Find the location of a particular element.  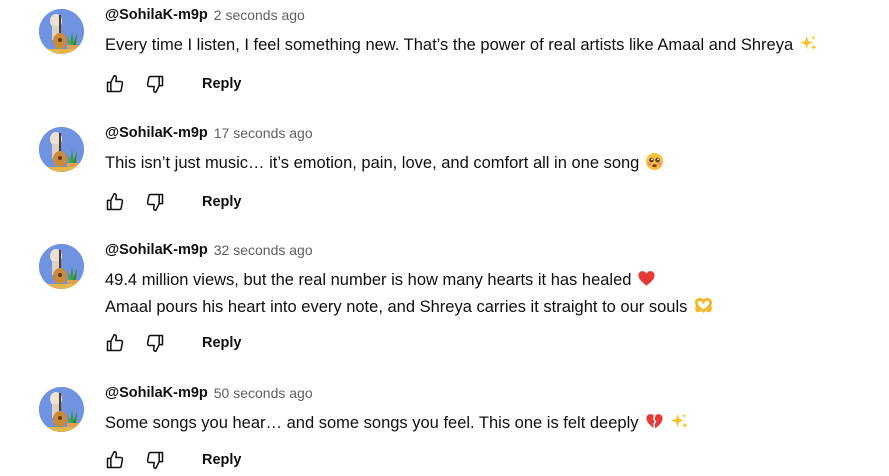

heart-hands-emoji is located at coordinates (703, 309).